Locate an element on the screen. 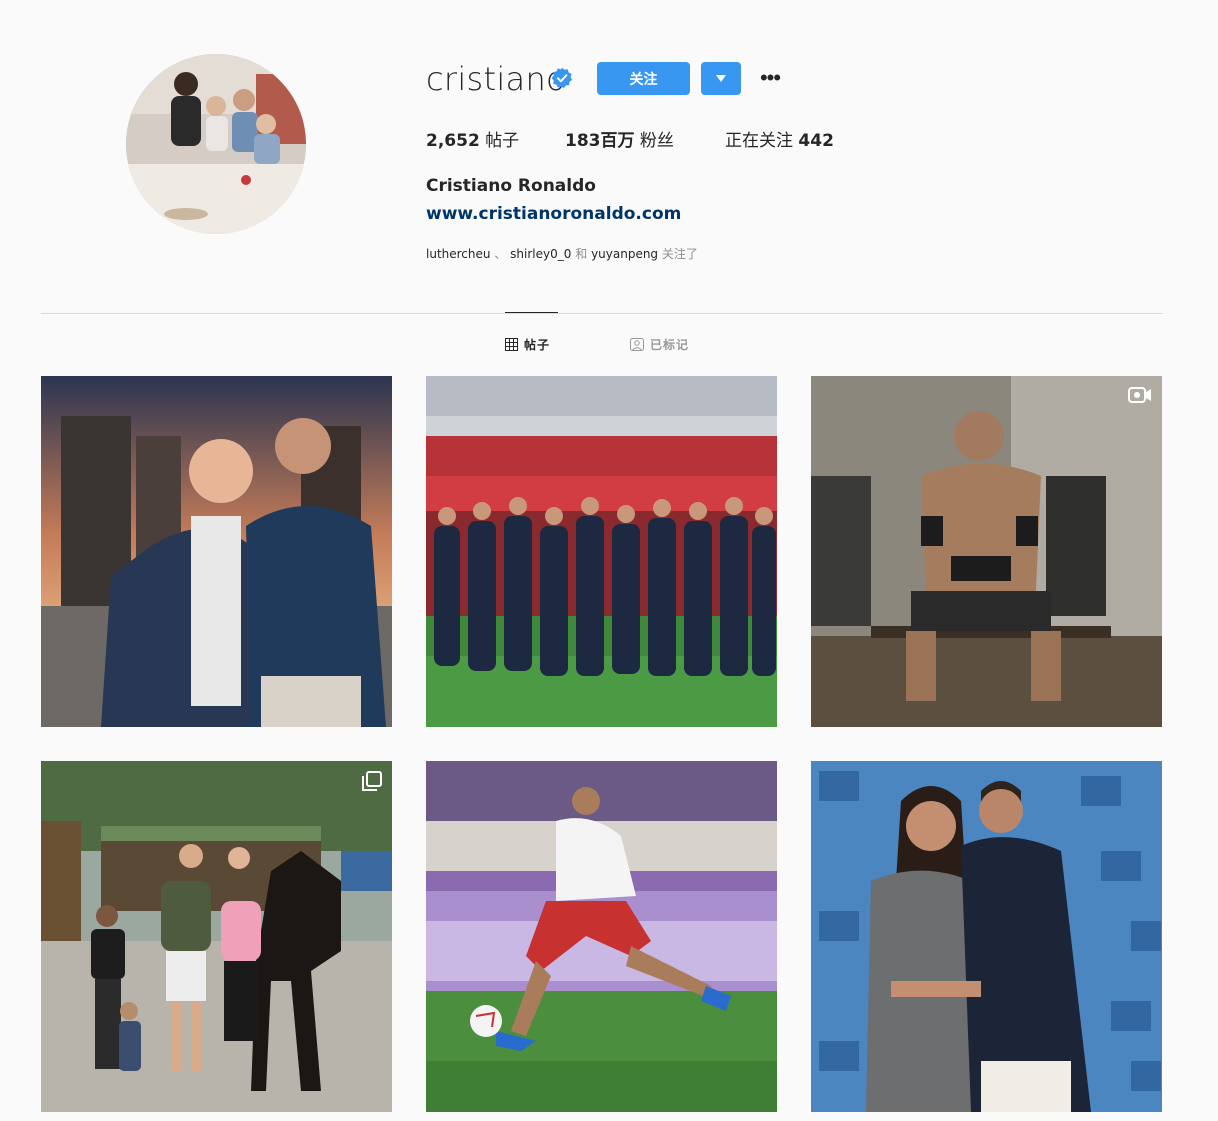  followers-count: 183百万 is located at coordinates (600, 141).